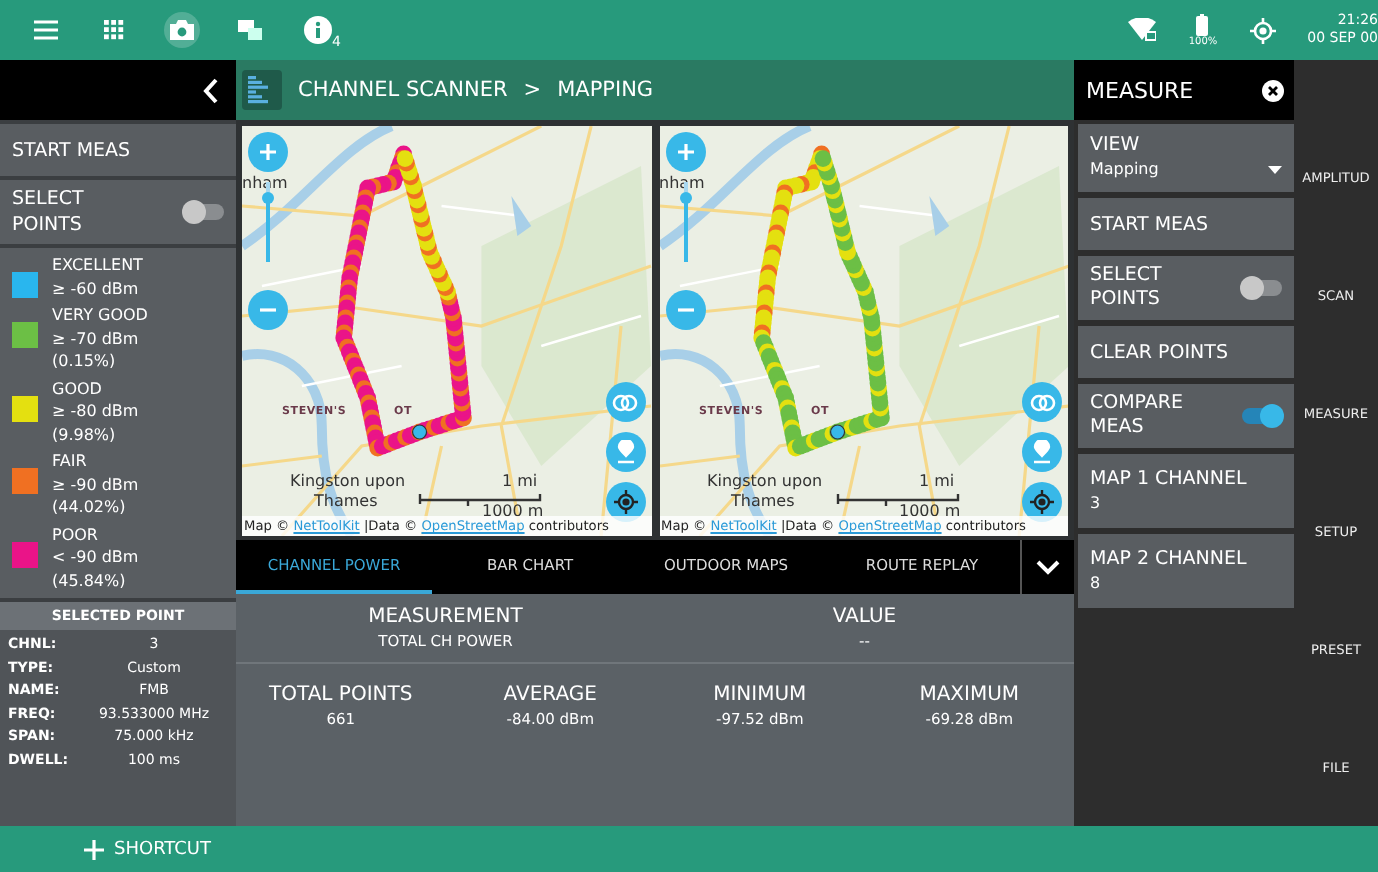 The image size is (1378, 872). What do you see at coordinates (969, 695) in the screenshot?
I see `stat-label: MAXIMUM` at bounding box center [969, 695].